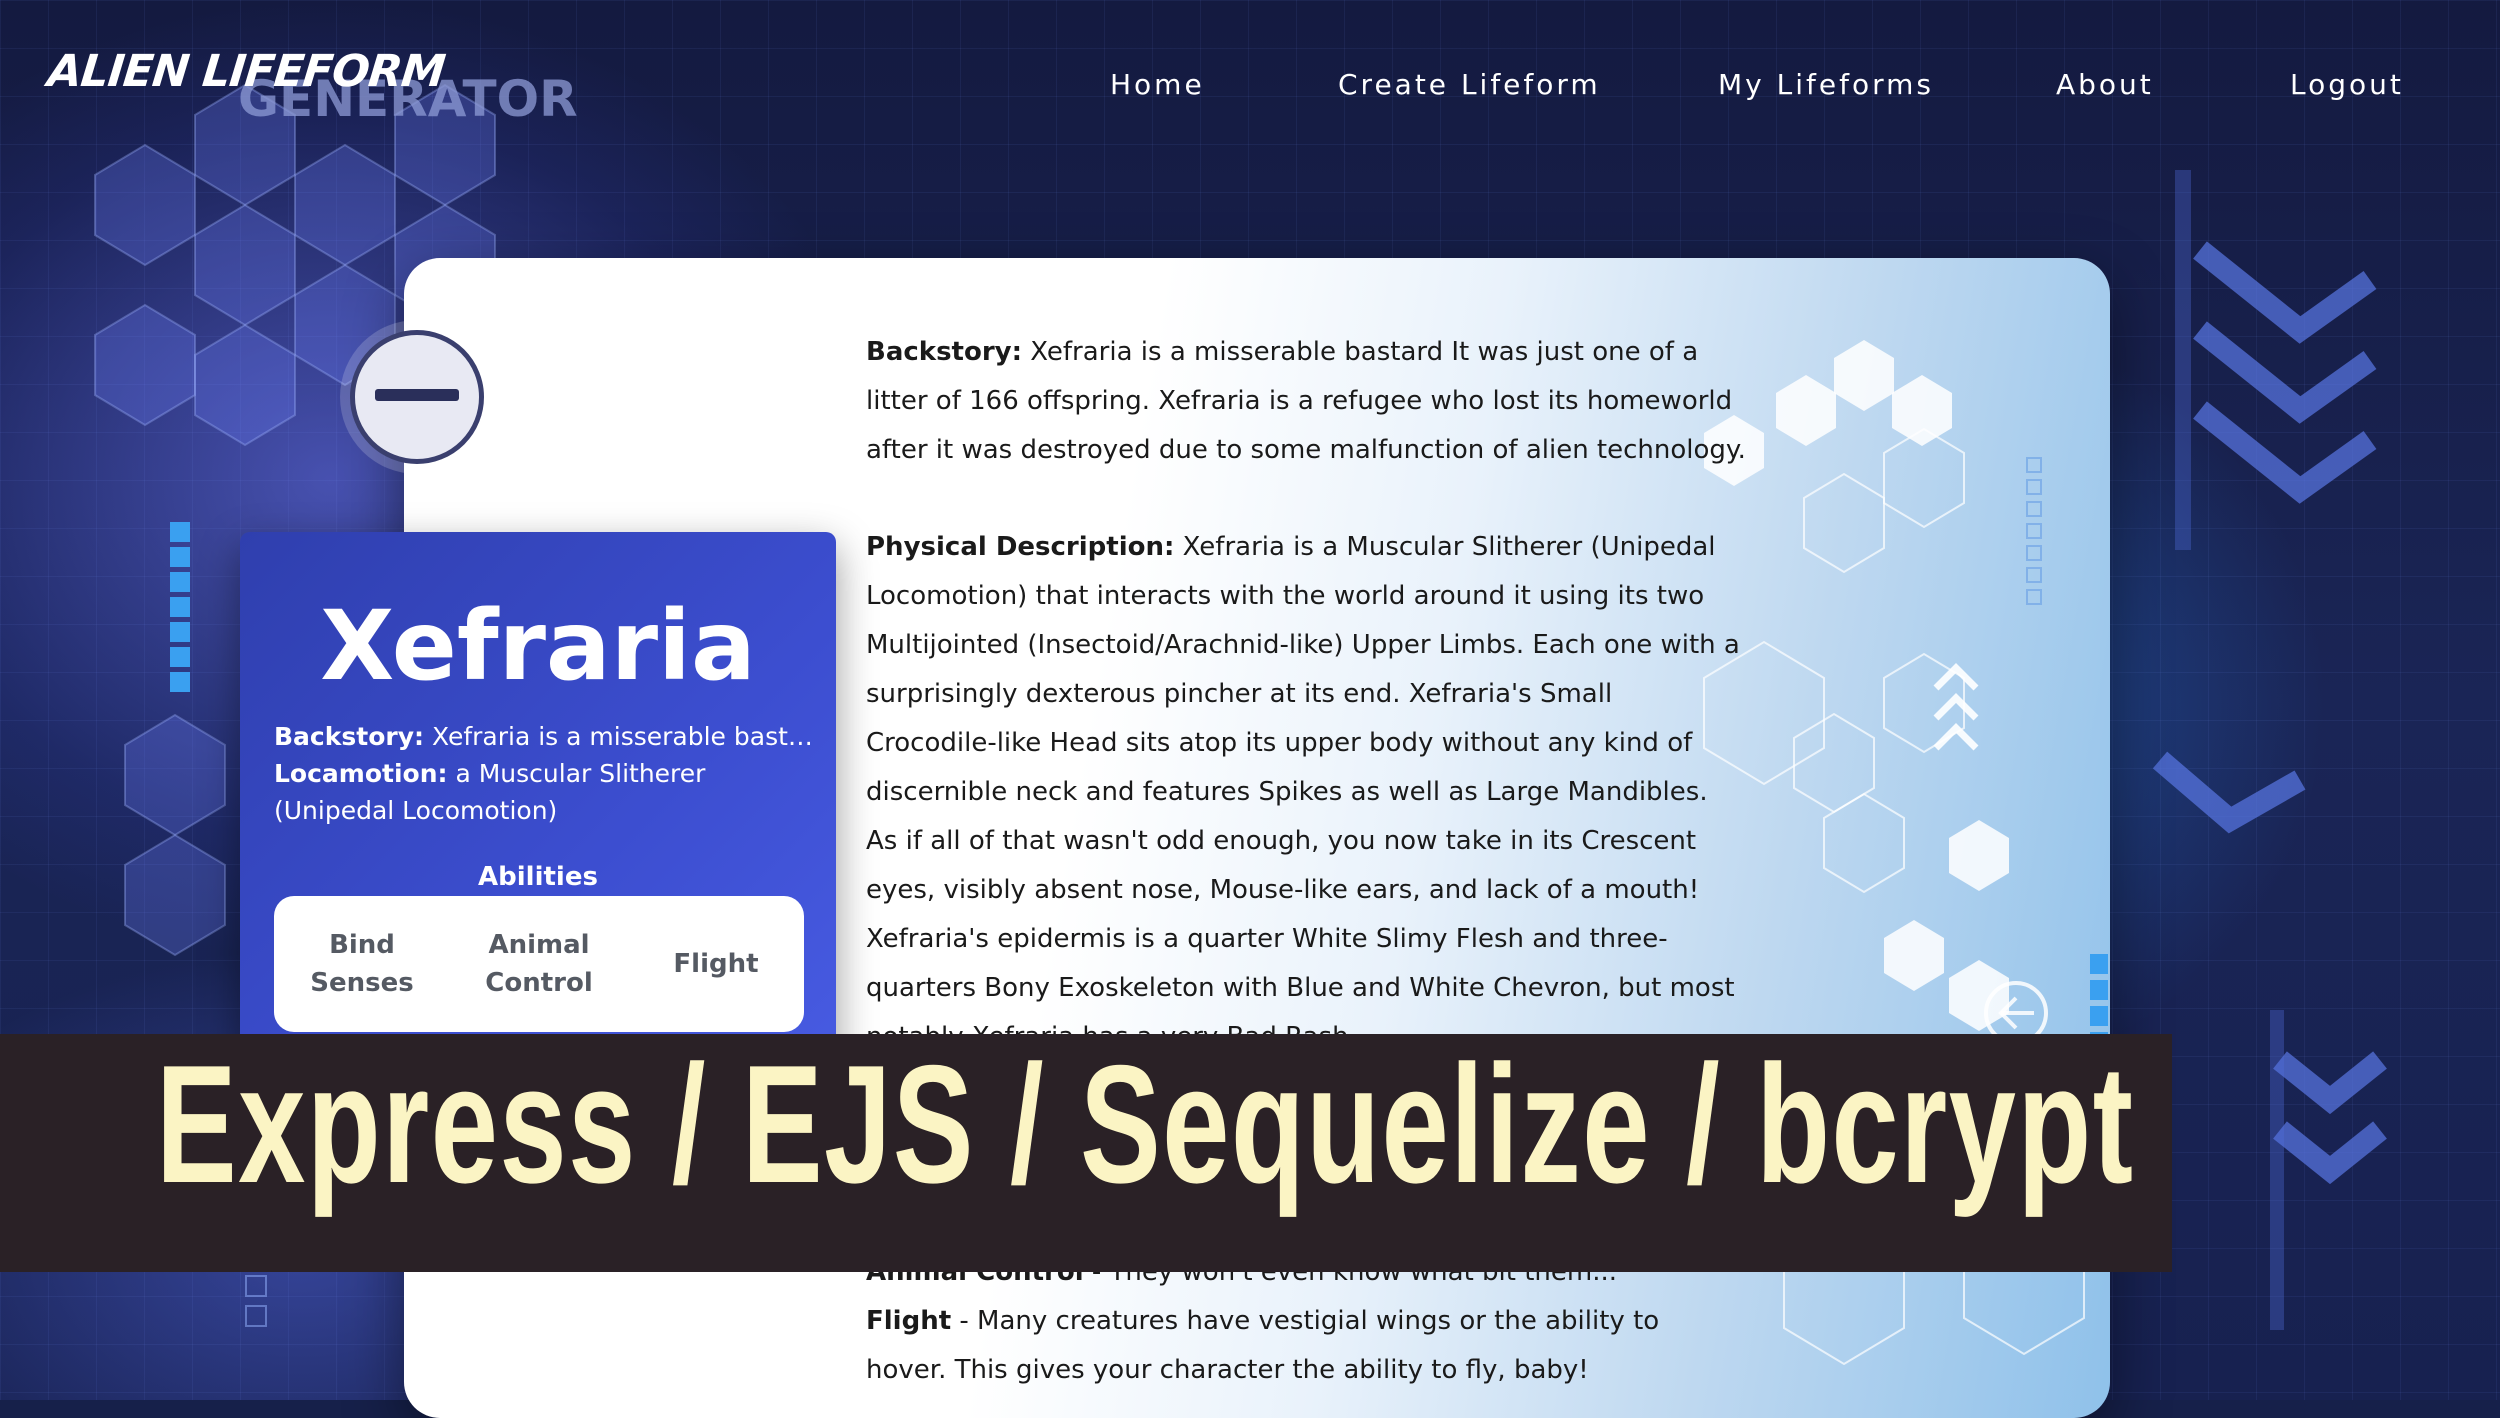 This screenshot has width=2500, height=1418. I want to click on tech-stack-banner: Express / EJS / Sequelize / bcrypt, so click(1086, 1151).